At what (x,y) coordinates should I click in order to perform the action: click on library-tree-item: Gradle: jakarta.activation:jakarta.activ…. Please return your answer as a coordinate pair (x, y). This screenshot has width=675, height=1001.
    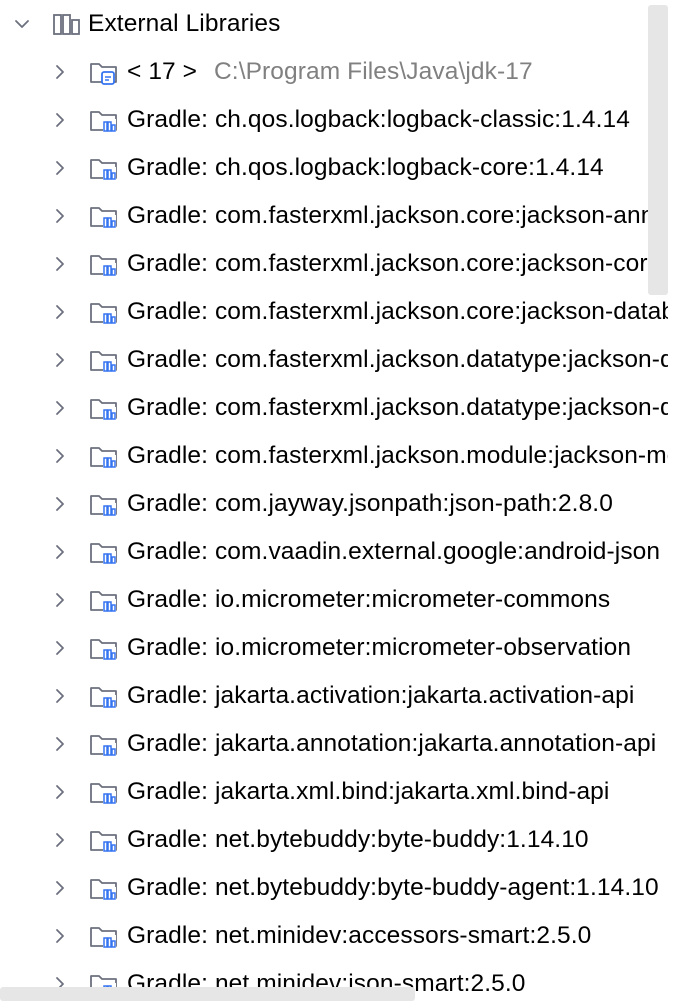
    Looking at the image, I should click on (334, 696).